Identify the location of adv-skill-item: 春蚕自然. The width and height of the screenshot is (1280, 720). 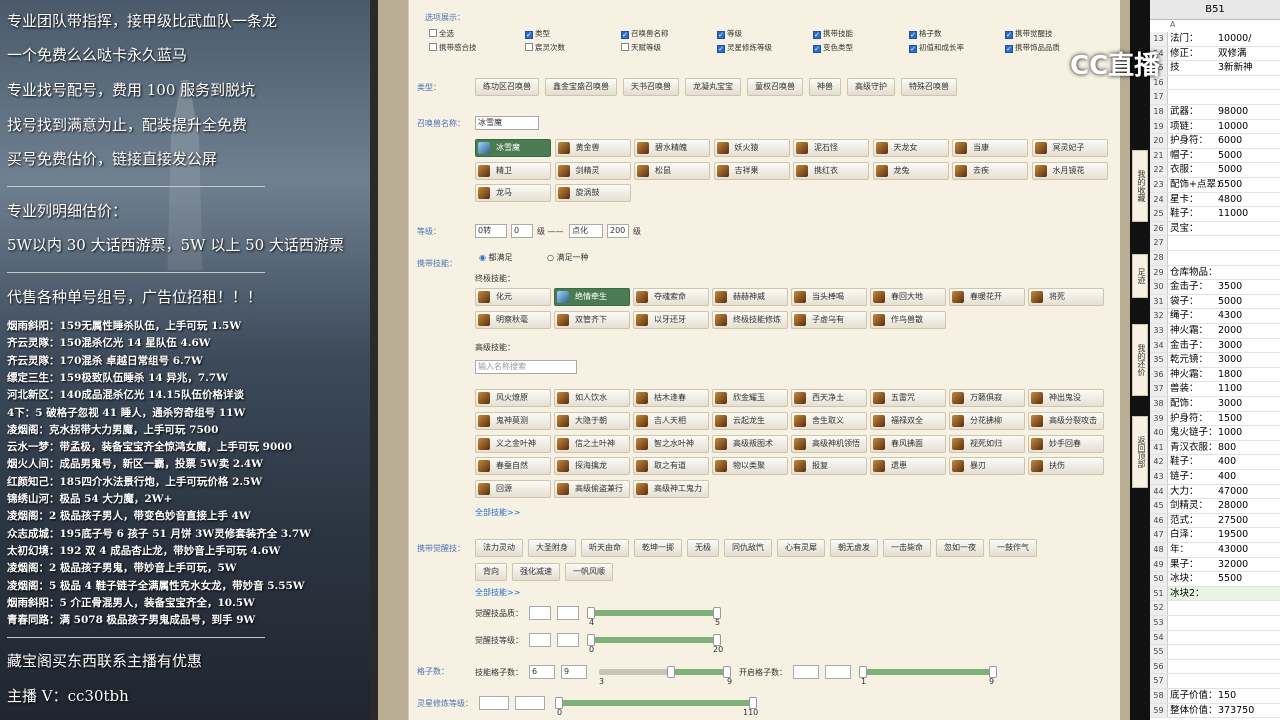
(513, 466).